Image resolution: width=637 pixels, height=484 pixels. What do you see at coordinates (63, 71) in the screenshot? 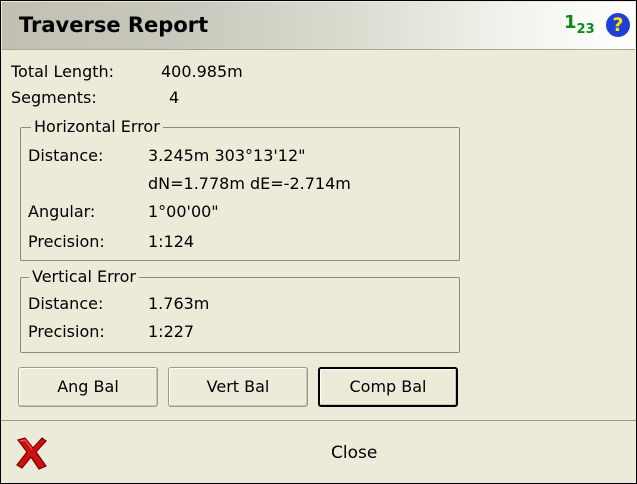
I see `total-length-label: Total Length:` at bounding box center [63, 71].